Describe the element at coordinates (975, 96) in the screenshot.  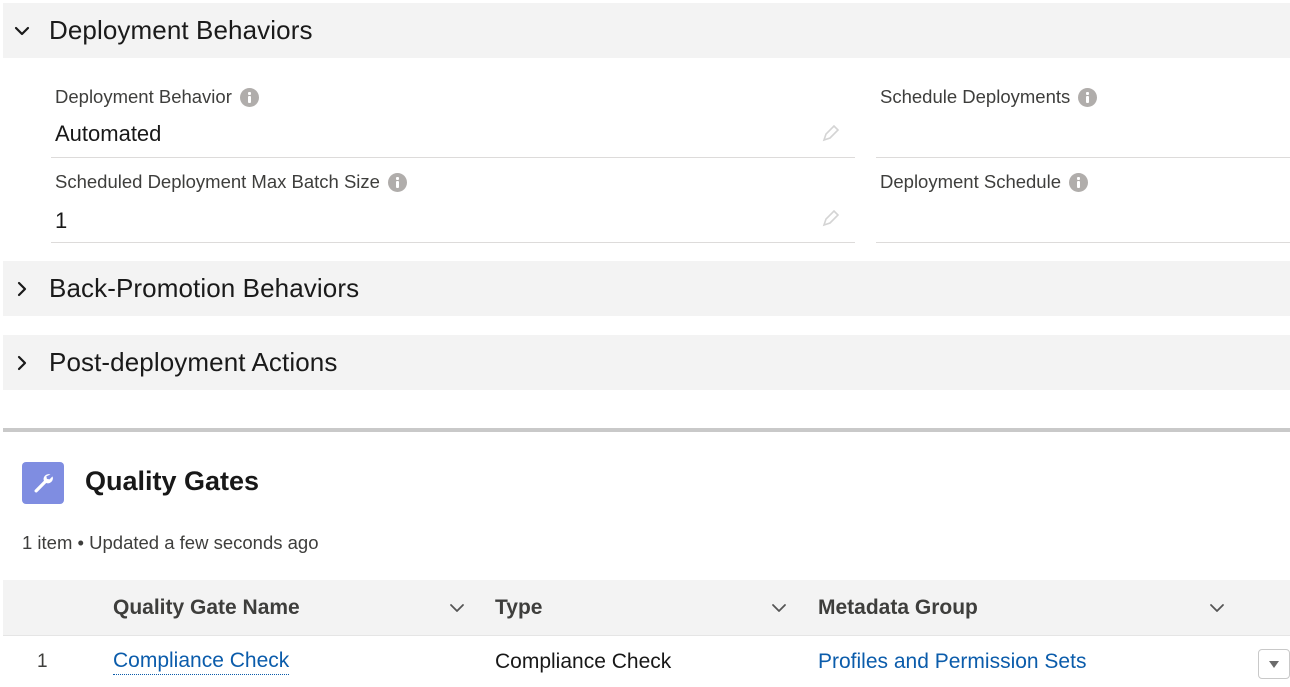
I see `field-label: Schedule Deployments` at that location.